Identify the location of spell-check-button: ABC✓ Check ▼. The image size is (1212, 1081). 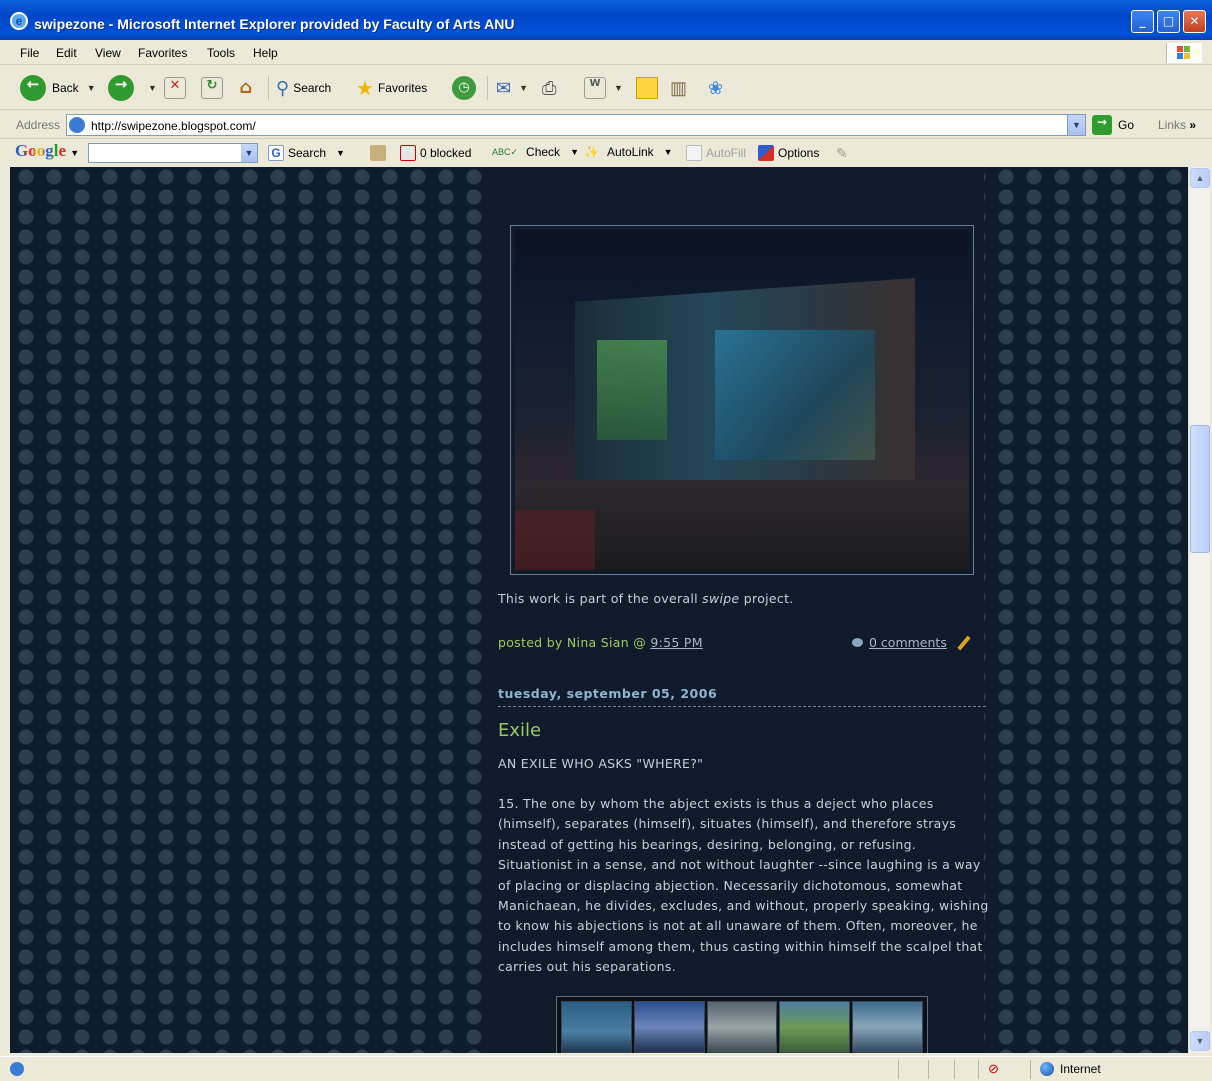
(535, 152).